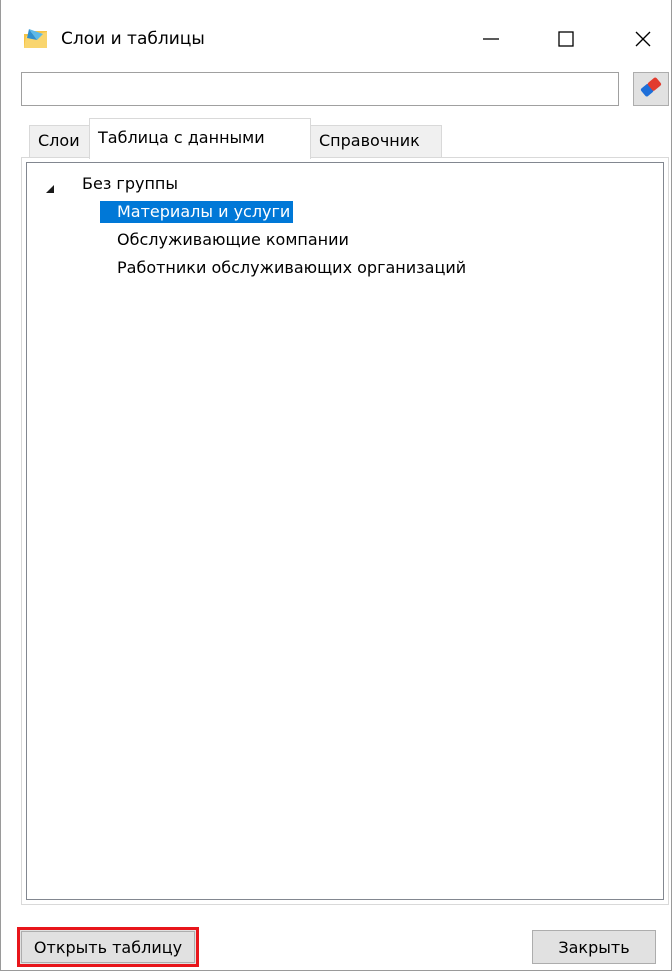  I want to click on close-window-button, so click(642, 39).